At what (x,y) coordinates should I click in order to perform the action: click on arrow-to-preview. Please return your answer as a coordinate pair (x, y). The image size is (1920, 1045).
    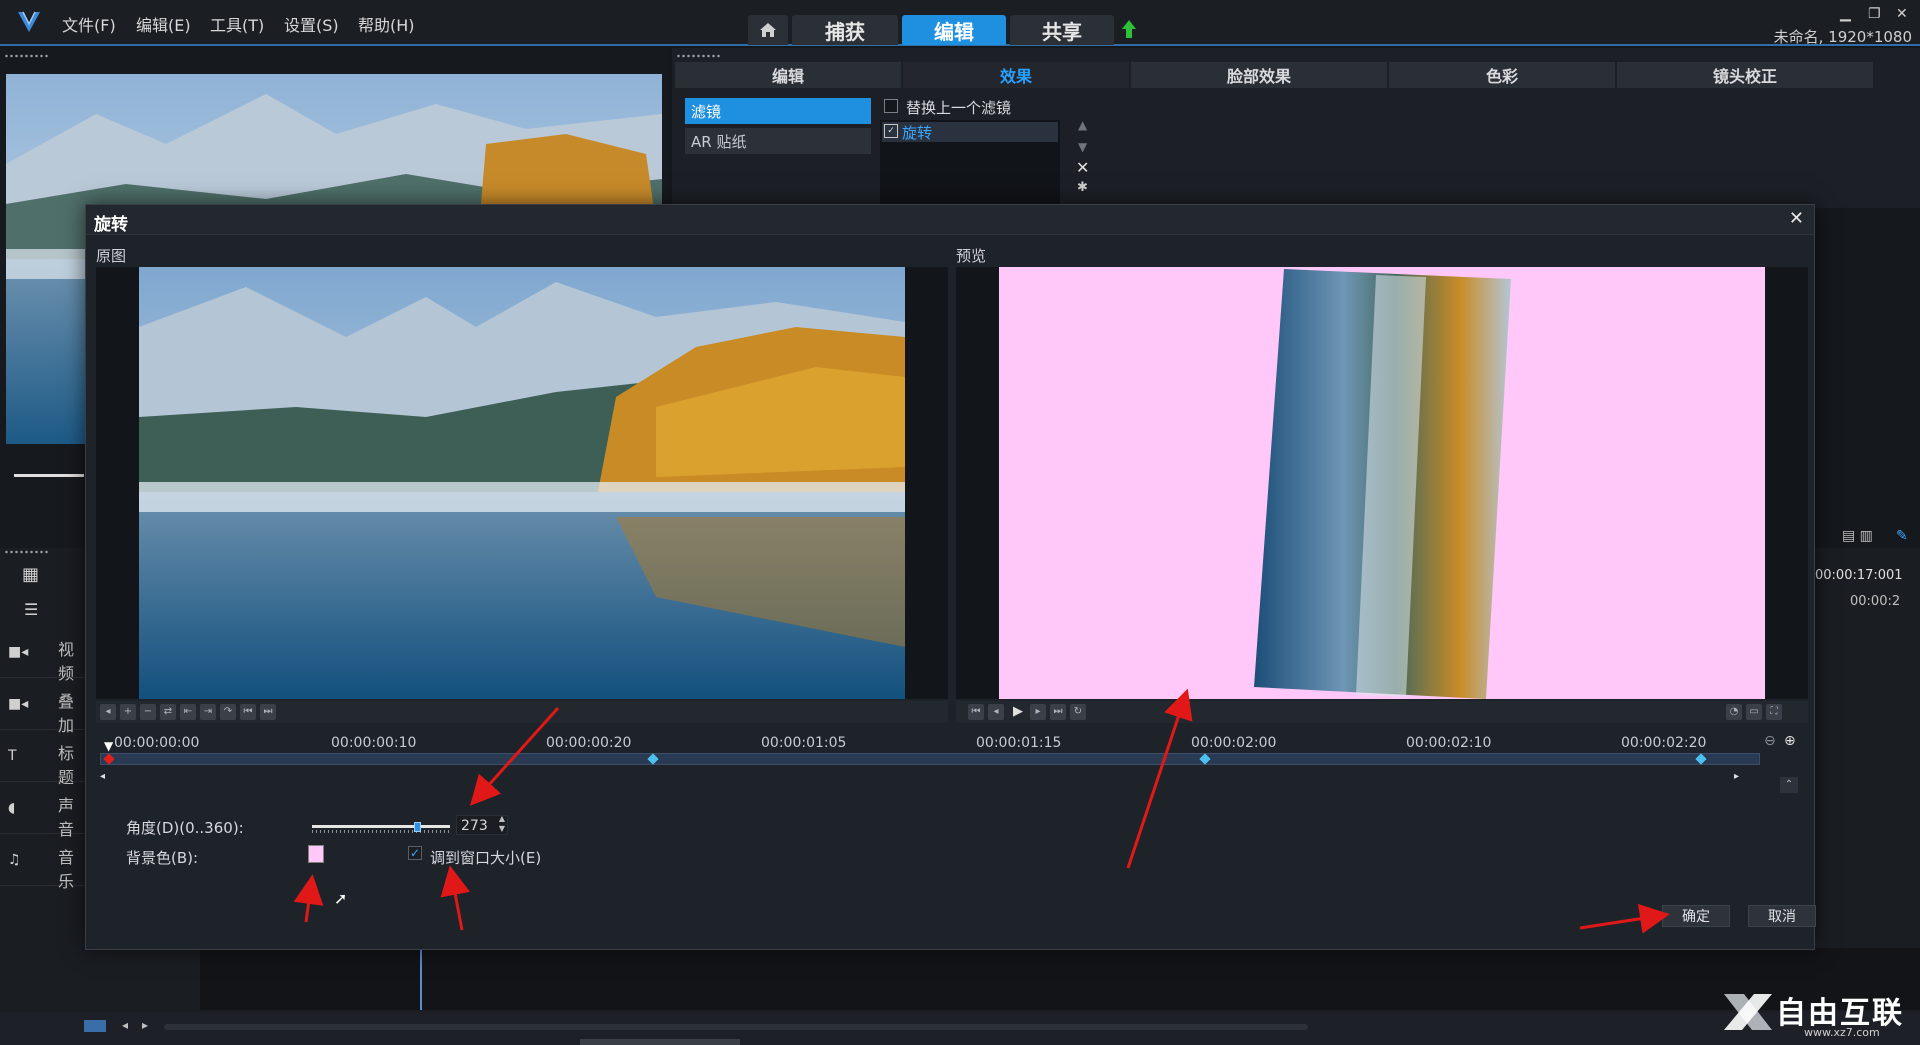
    Looking at the image, I should click on (1159, 778).